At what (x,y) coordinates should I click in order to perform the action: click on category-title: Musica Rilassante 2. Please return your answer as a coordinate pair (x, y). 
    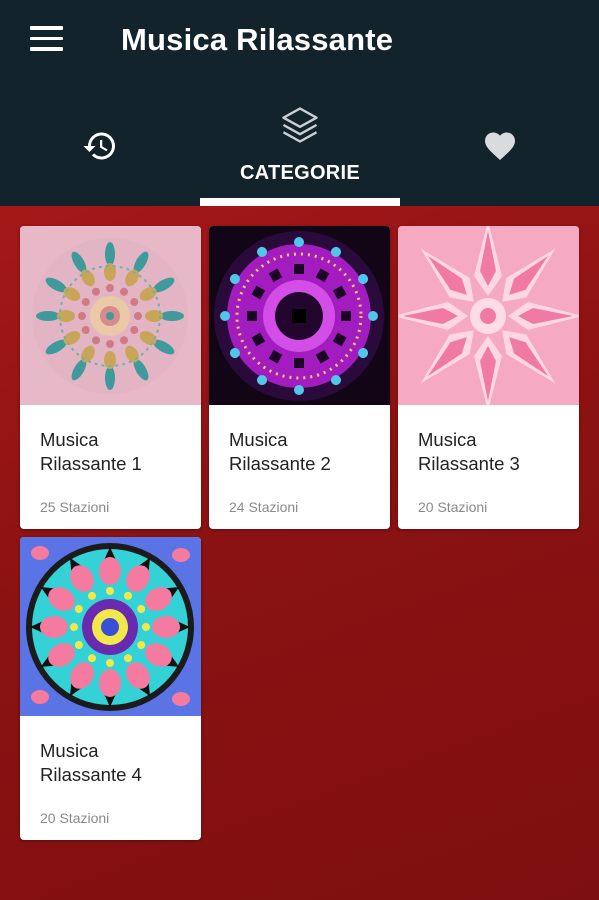
    Looking at the image, I should click on (280, 451).